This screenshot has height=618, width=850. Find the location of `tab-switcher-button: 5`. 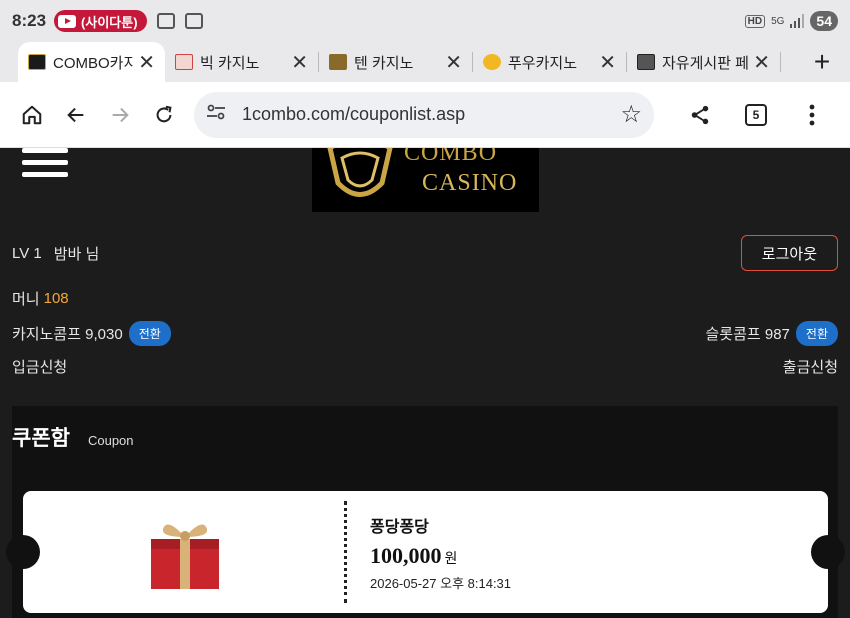

tab-switcher-button: 5 is located at coordinates (756, 115).